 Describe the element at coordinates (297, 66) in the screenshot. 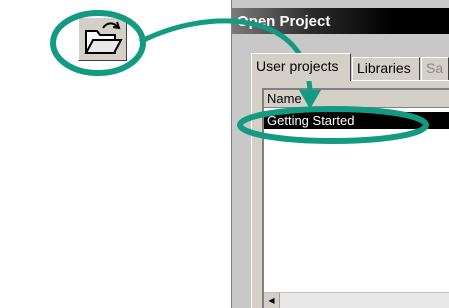

I see `tab-user-projects-label: User projects` at that location.